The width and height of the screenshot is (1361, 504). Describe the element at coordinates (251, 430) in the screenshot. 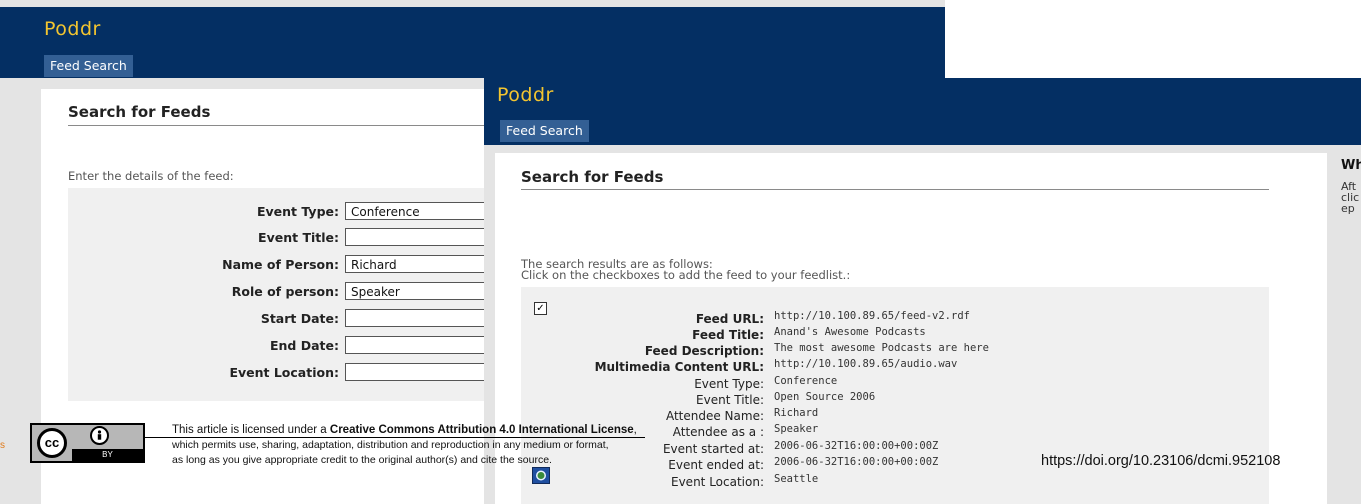

I see `license-text: This article is licensed under a` at that location.